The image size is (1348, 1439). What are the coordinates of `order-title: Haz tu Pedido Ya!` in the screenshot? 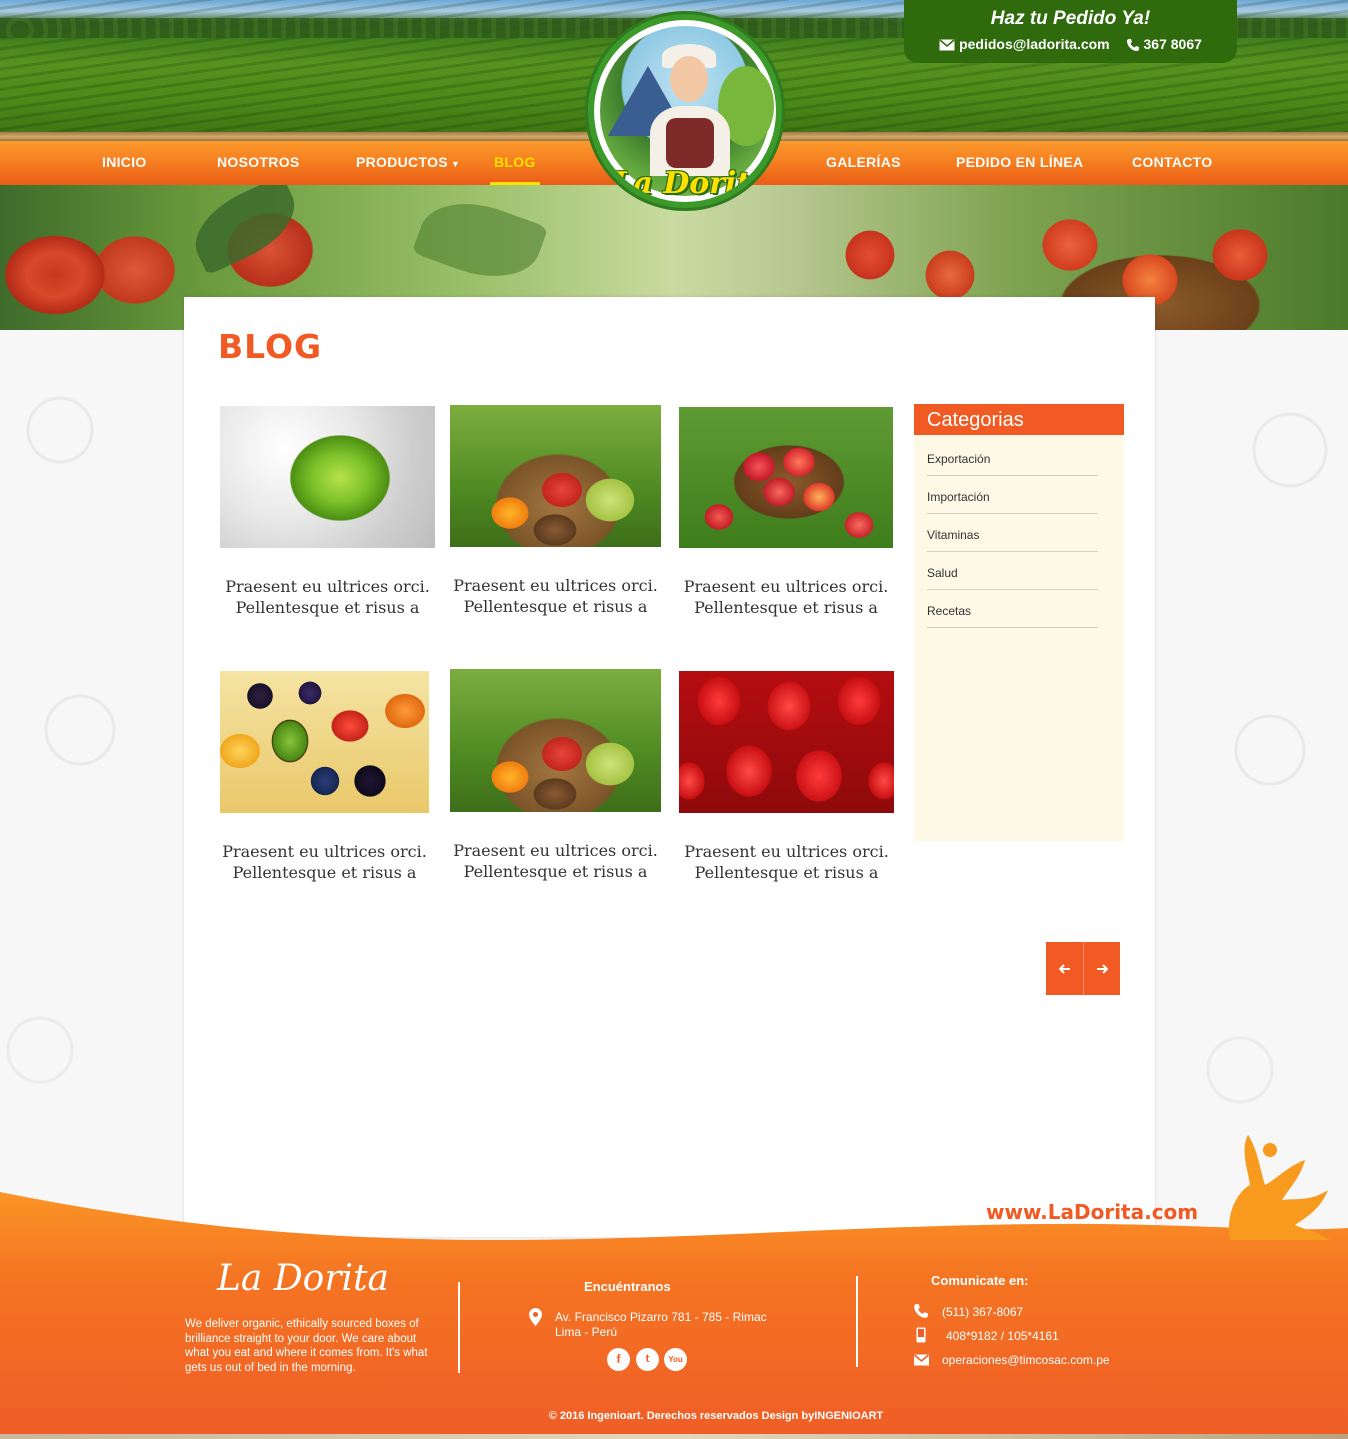 It's located at (1070, 18).